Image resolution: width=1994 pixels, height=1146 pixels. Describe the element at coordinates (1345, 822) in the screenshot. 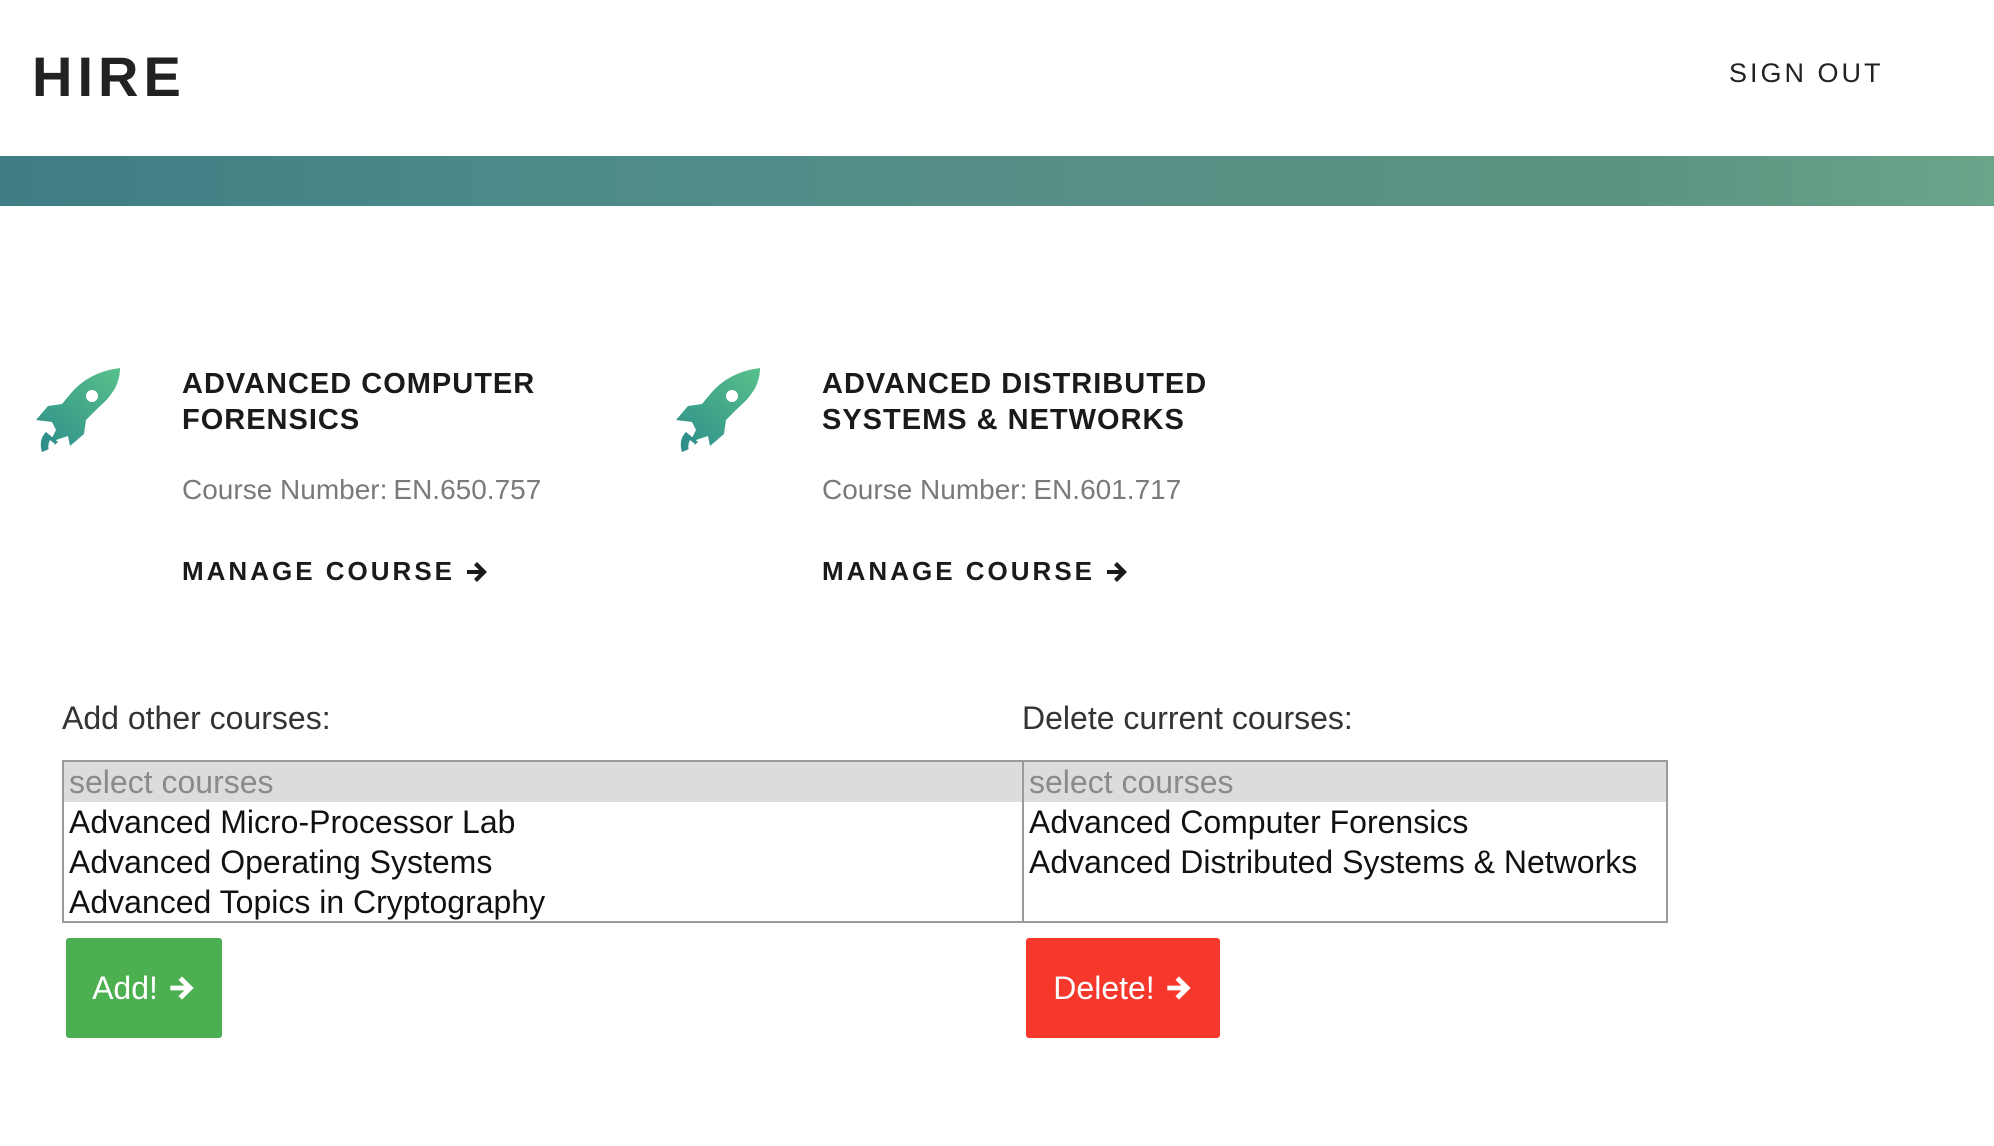

I see `delete-course-option: Advanced Computer Forensics` at that location.